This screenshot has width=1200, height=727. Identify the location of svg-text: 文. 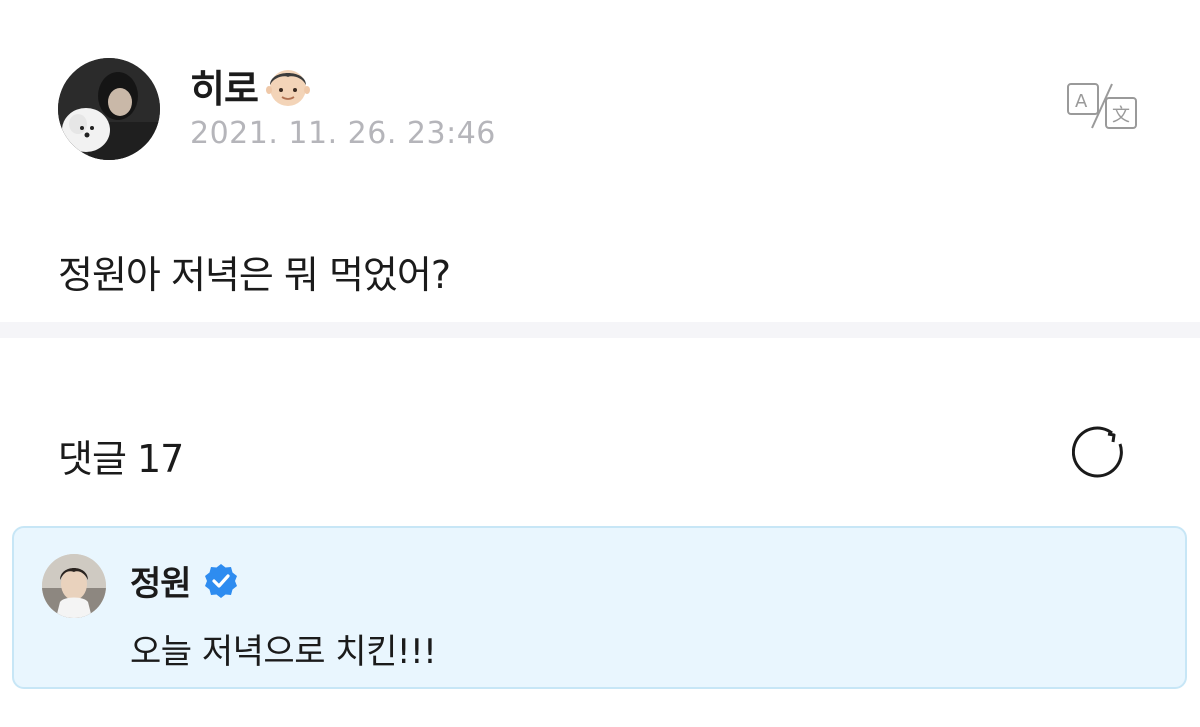
(1121, 115).